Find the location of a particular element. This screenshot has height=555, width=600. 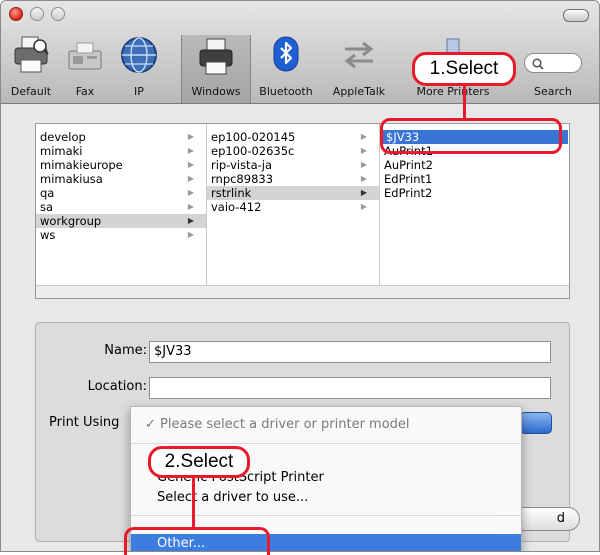

search-label: Search is located at coordinates (553, 91).